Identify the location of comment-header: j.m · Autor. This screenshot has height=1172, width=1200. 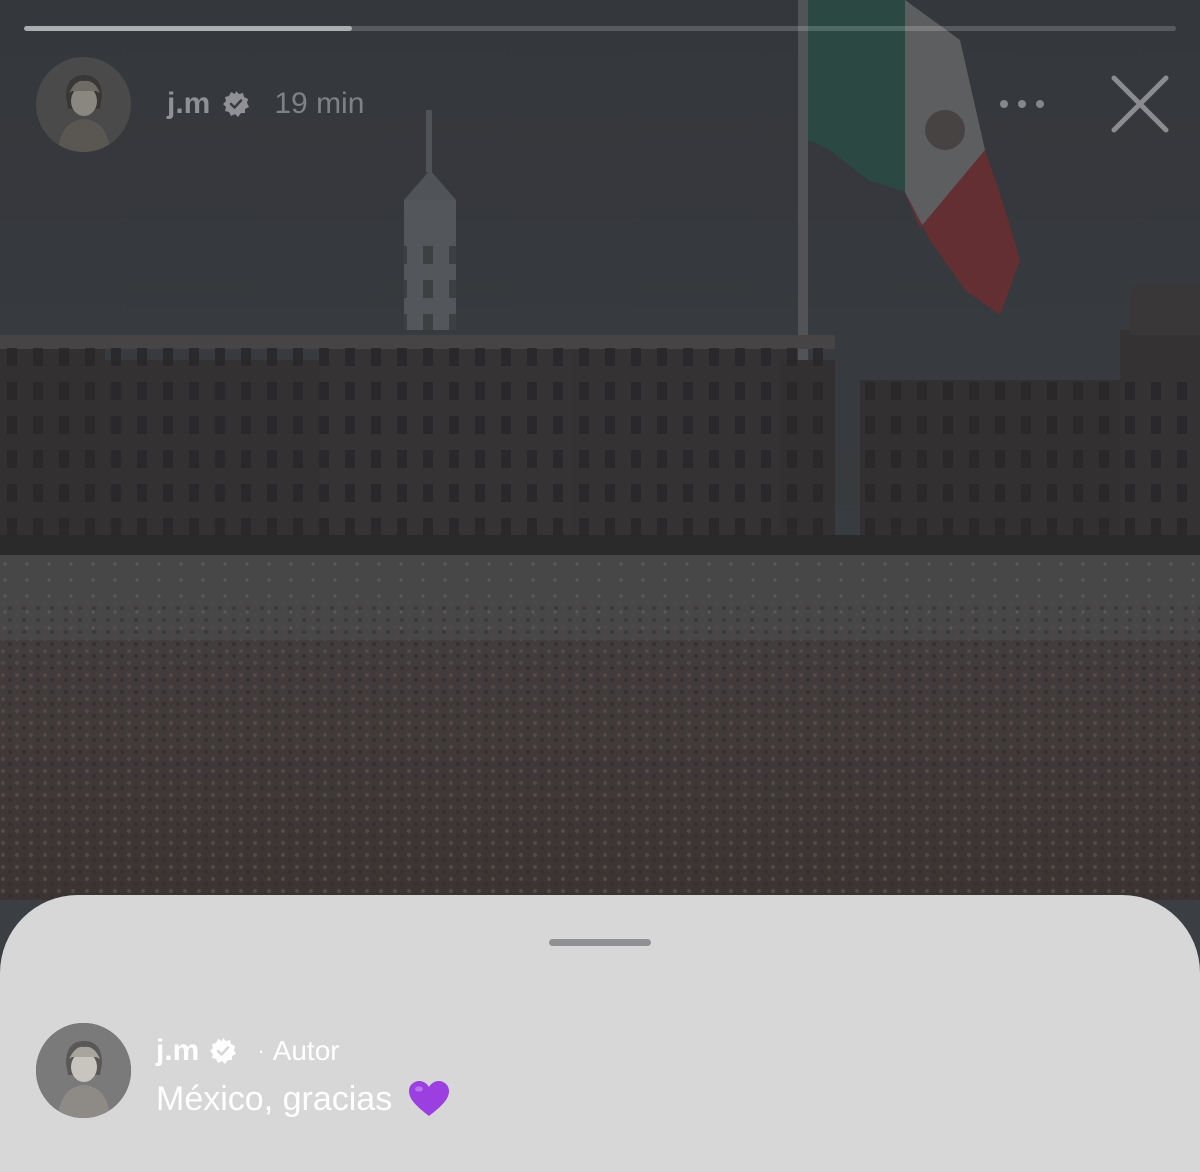
(248, 1051).